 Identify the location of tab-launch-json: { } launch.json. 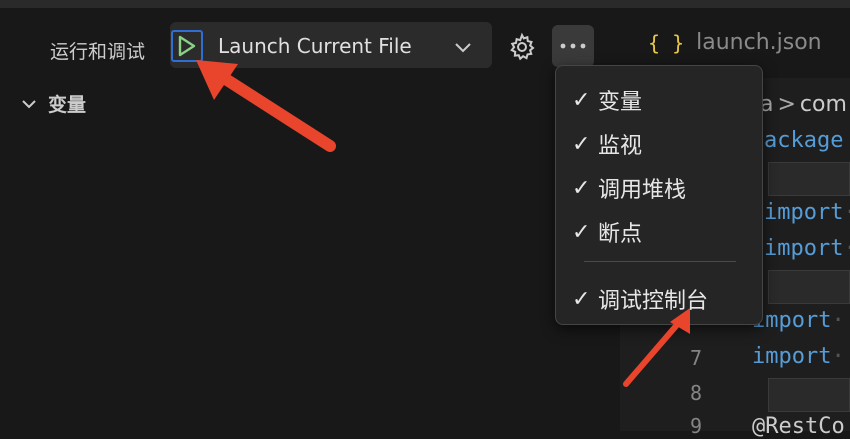
(735, 42).